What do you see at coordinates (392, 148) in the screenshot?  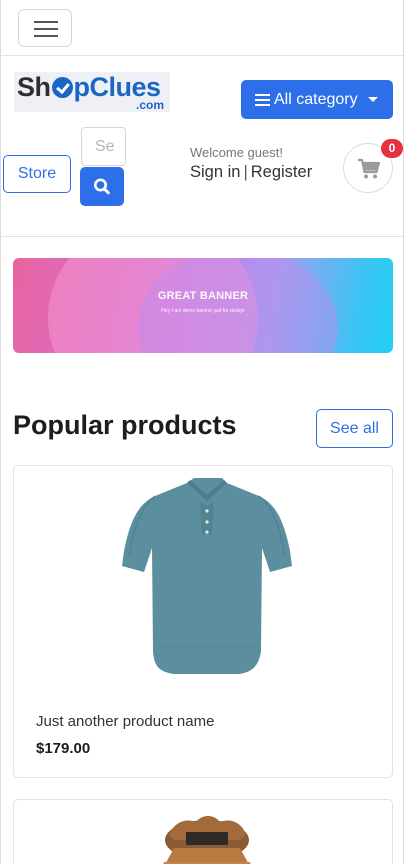 I see `cart-count-badge: 0` at bounding box center [392, 148].